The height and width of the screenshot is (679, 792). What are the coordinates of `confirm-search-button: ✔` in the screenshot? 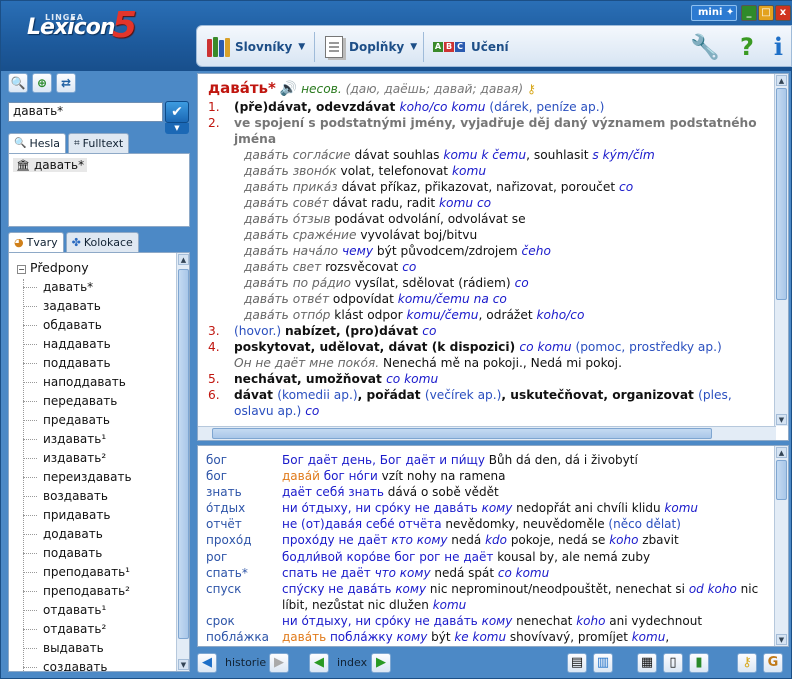 It's located at (177, 112).